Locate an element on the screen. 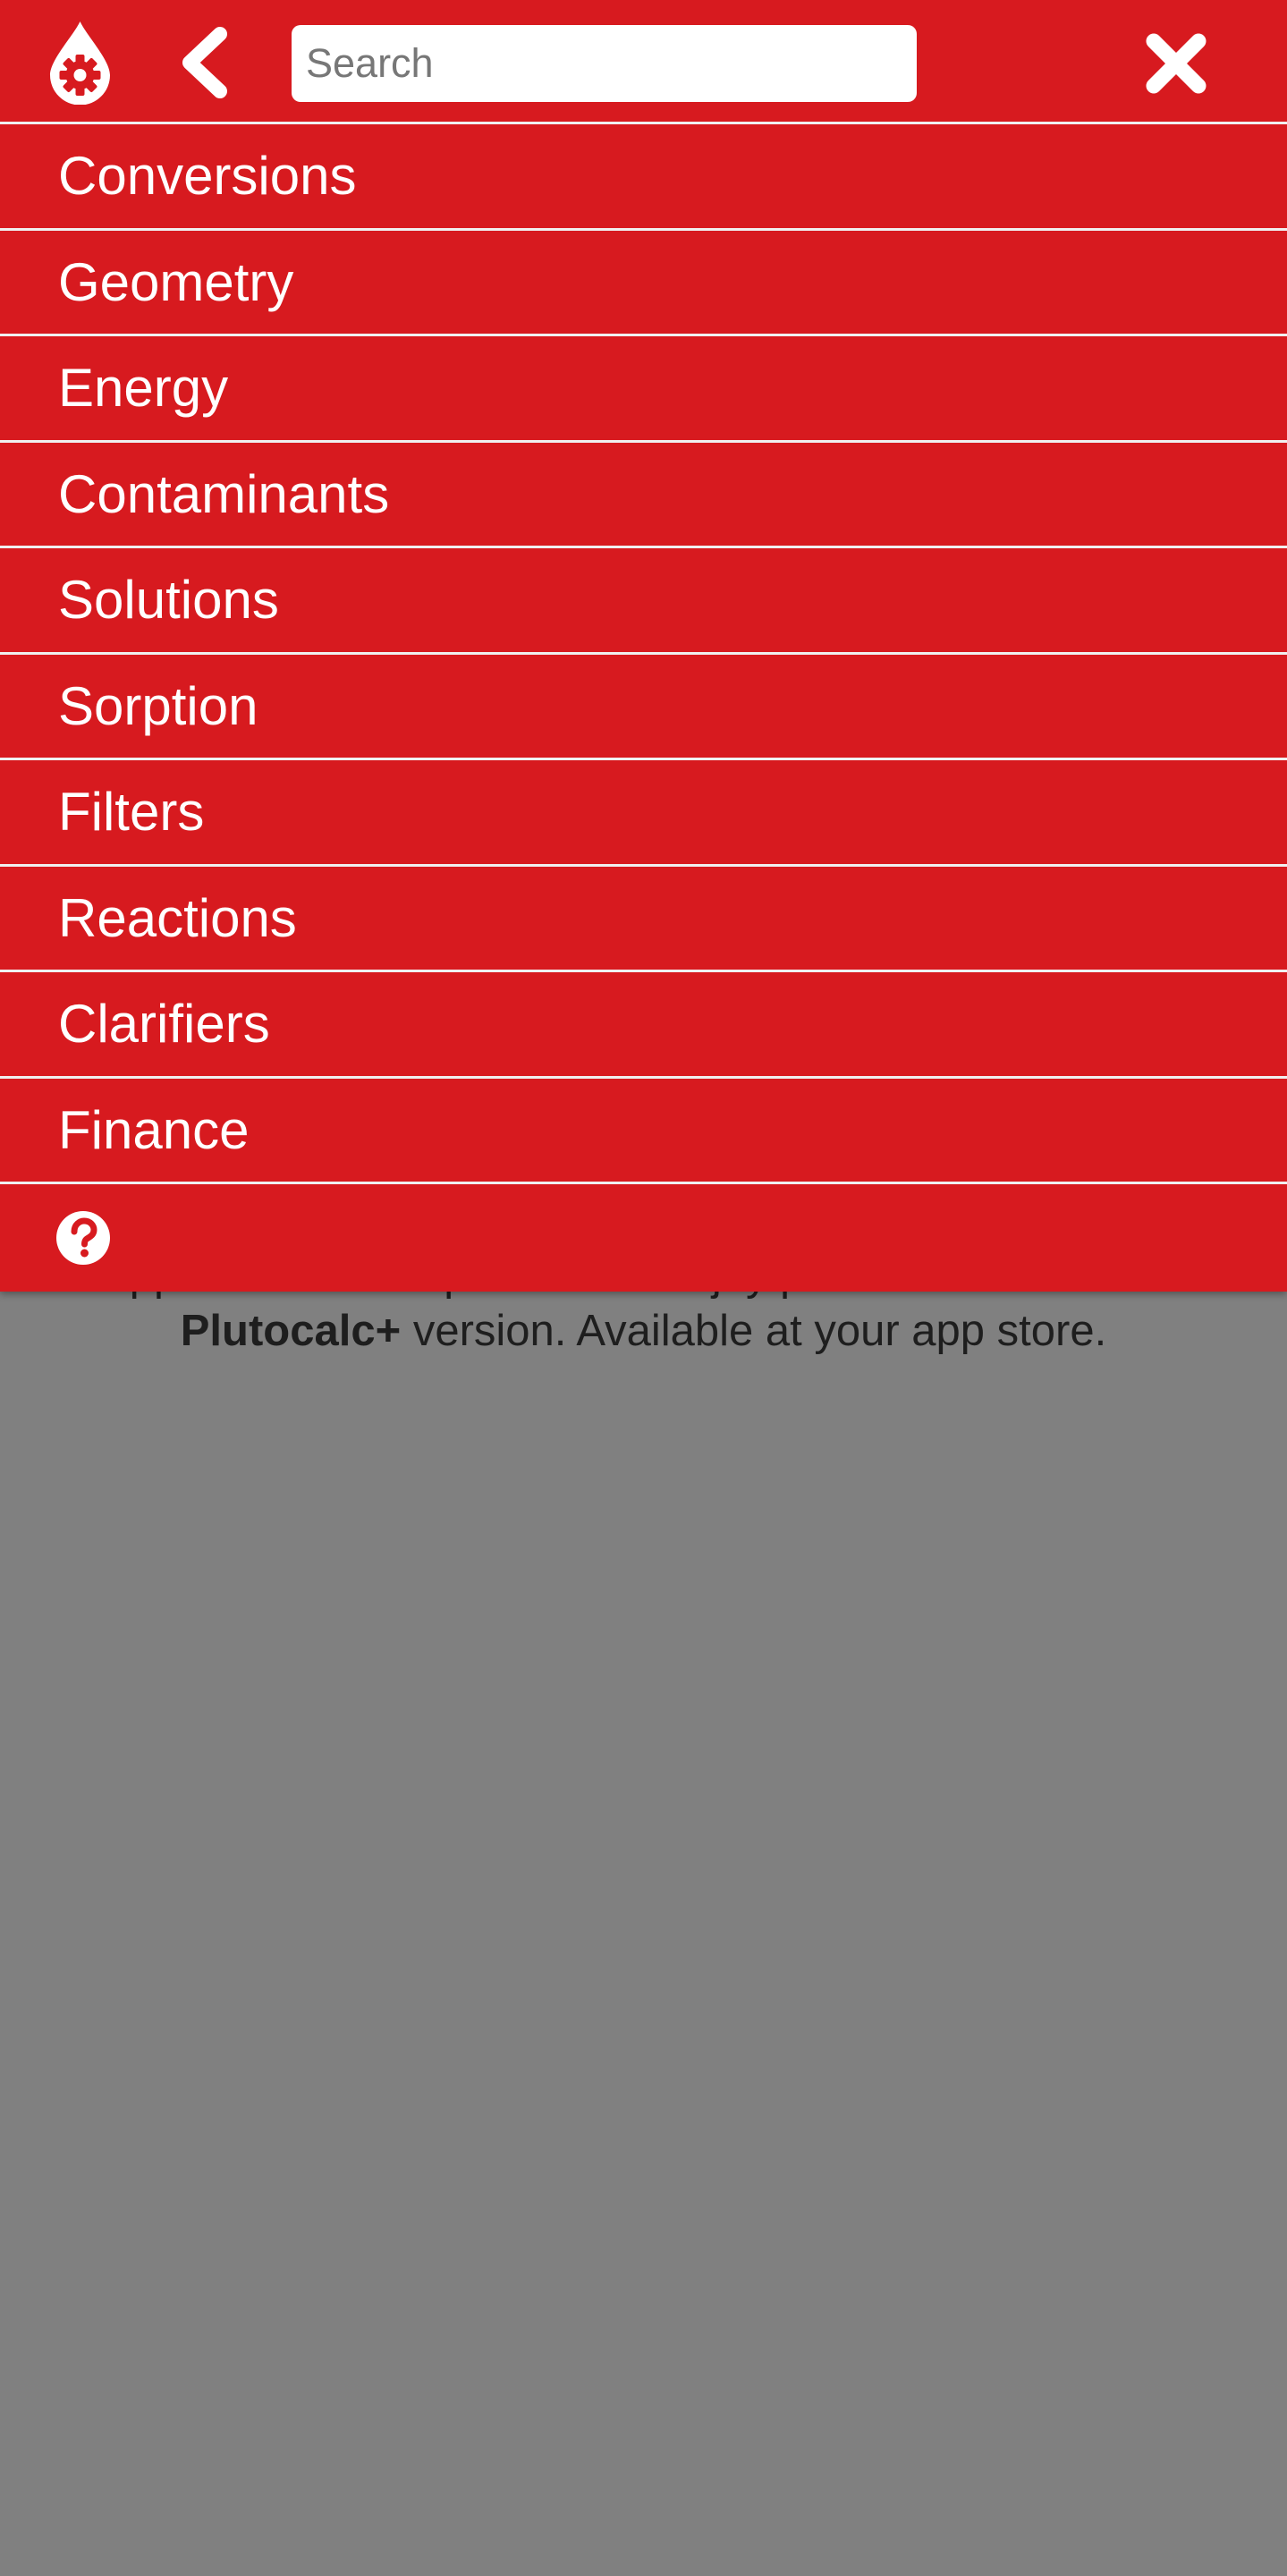 This screenshot has height=2576, width=1287. menu-item-geometry: Geometry is located at coordinates (643, 283).